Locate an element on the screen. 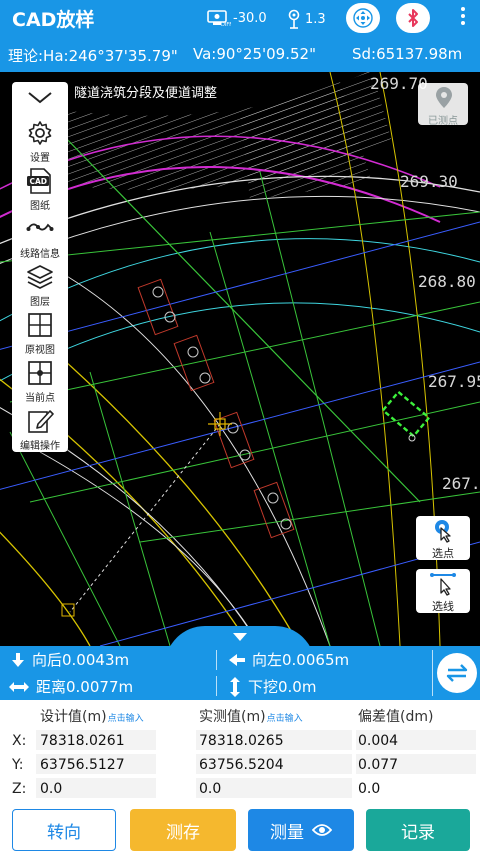 This screenshot has height=854, width=480. row-label-z: Z: is located at coordinates (19, 789).